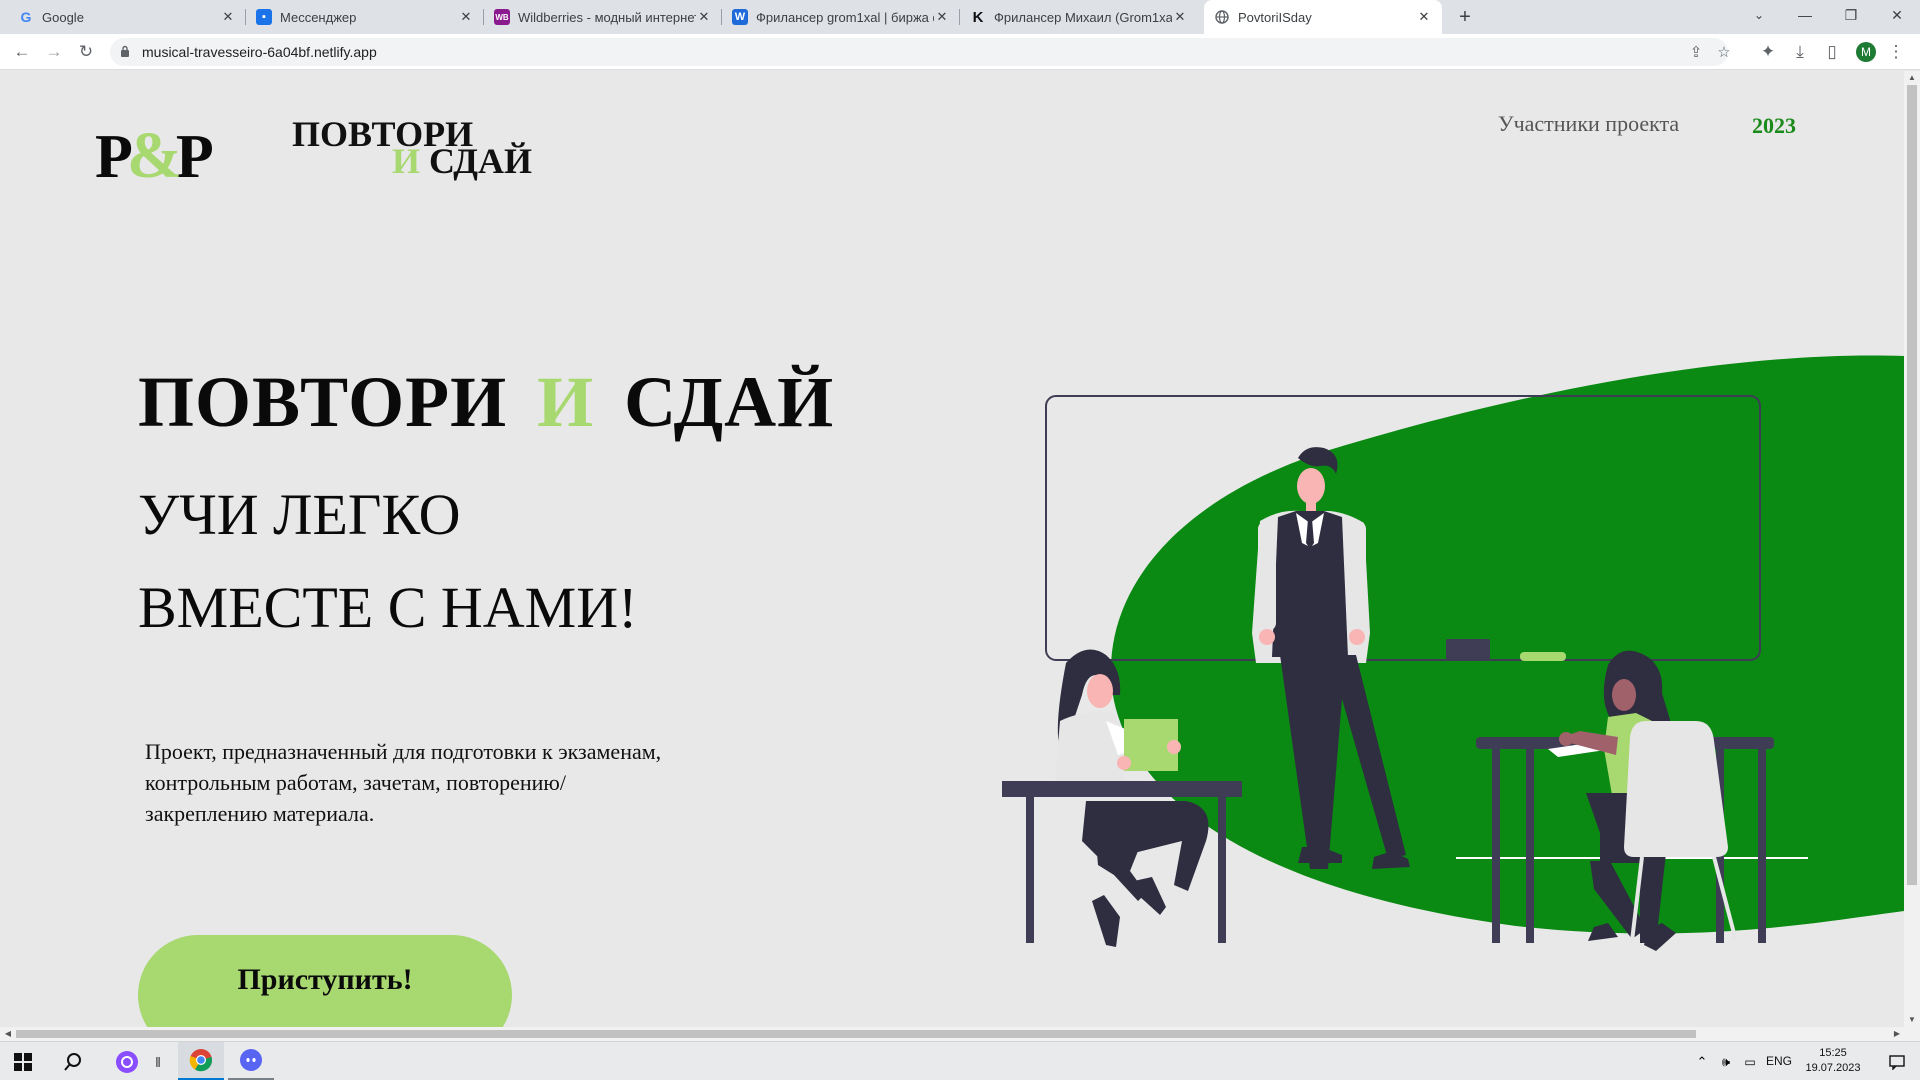 The width and height of the screenshot is (1920, 1080). What do you see at coordinates (1676, 789) in the screenshot?
I see `chair` at bounding box center [1676, 789].